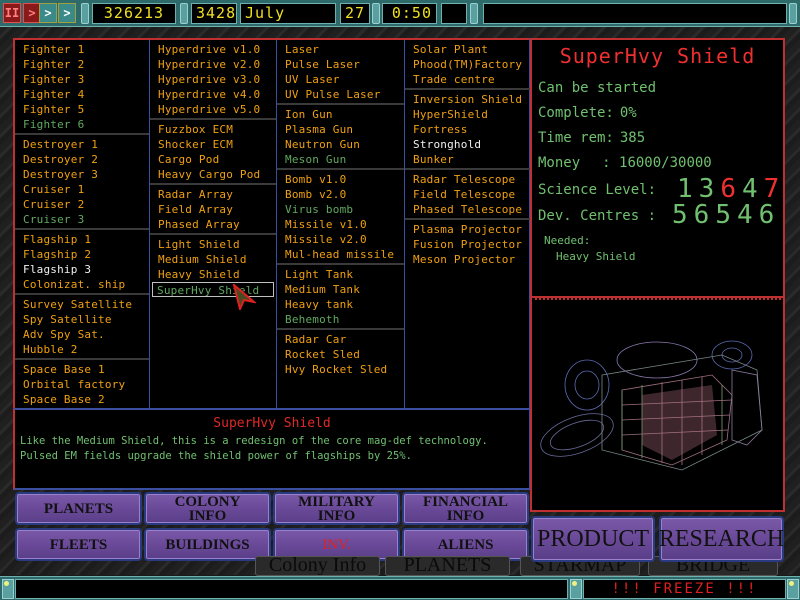  I want to click on tech-item: Flagship 2, so click(82, 254).